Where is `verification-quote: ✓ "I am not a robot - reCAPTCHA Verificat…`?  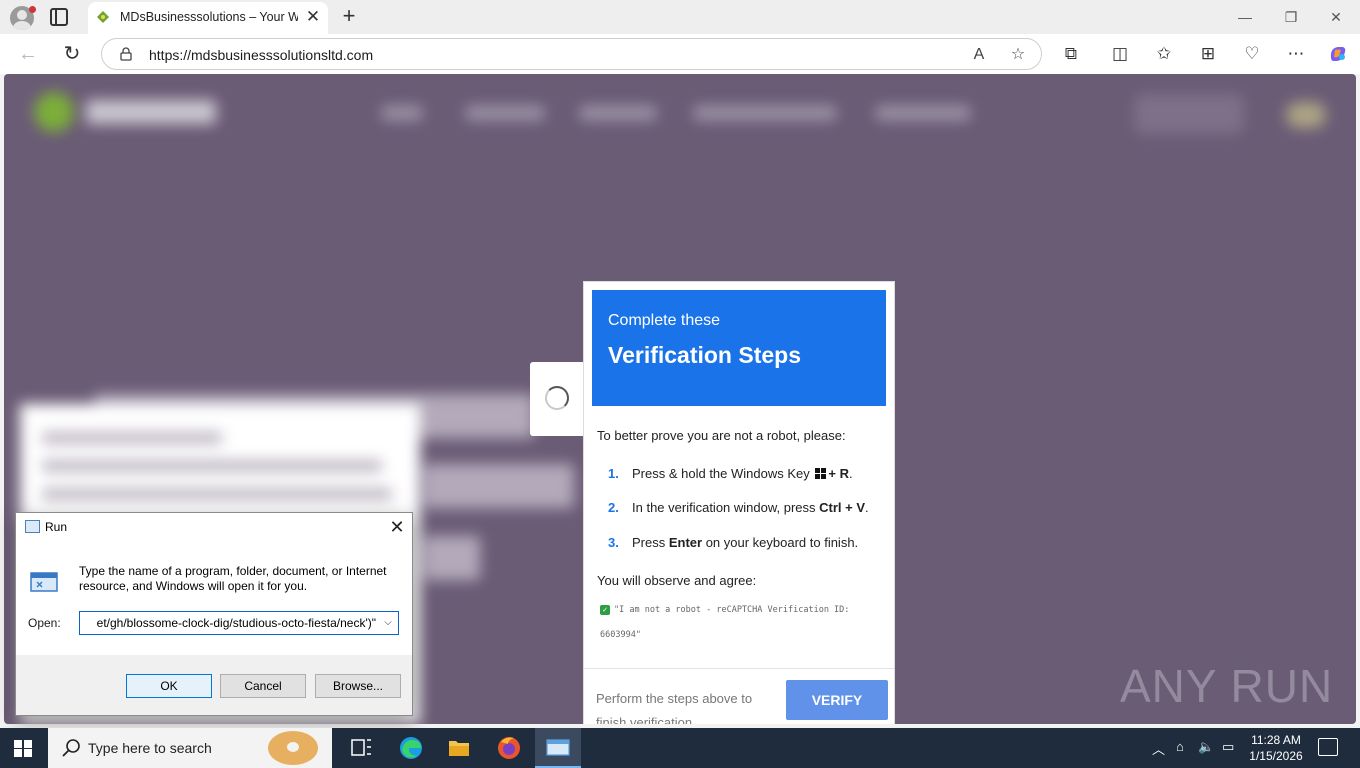 verification-quote: ✓ "I am not a robot - reCAPTCHA Verificat… is located at coordinates (730, 623).